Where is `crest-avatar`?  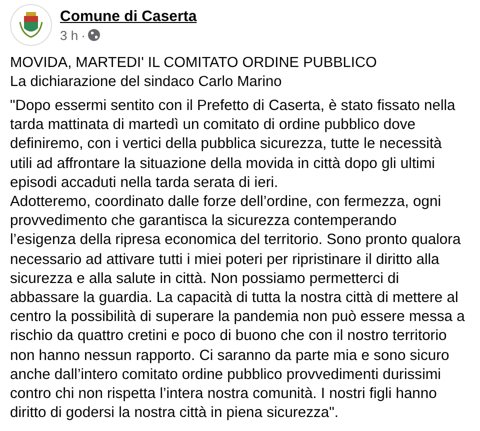 crest-avatar is located at coordinates (31, 25).